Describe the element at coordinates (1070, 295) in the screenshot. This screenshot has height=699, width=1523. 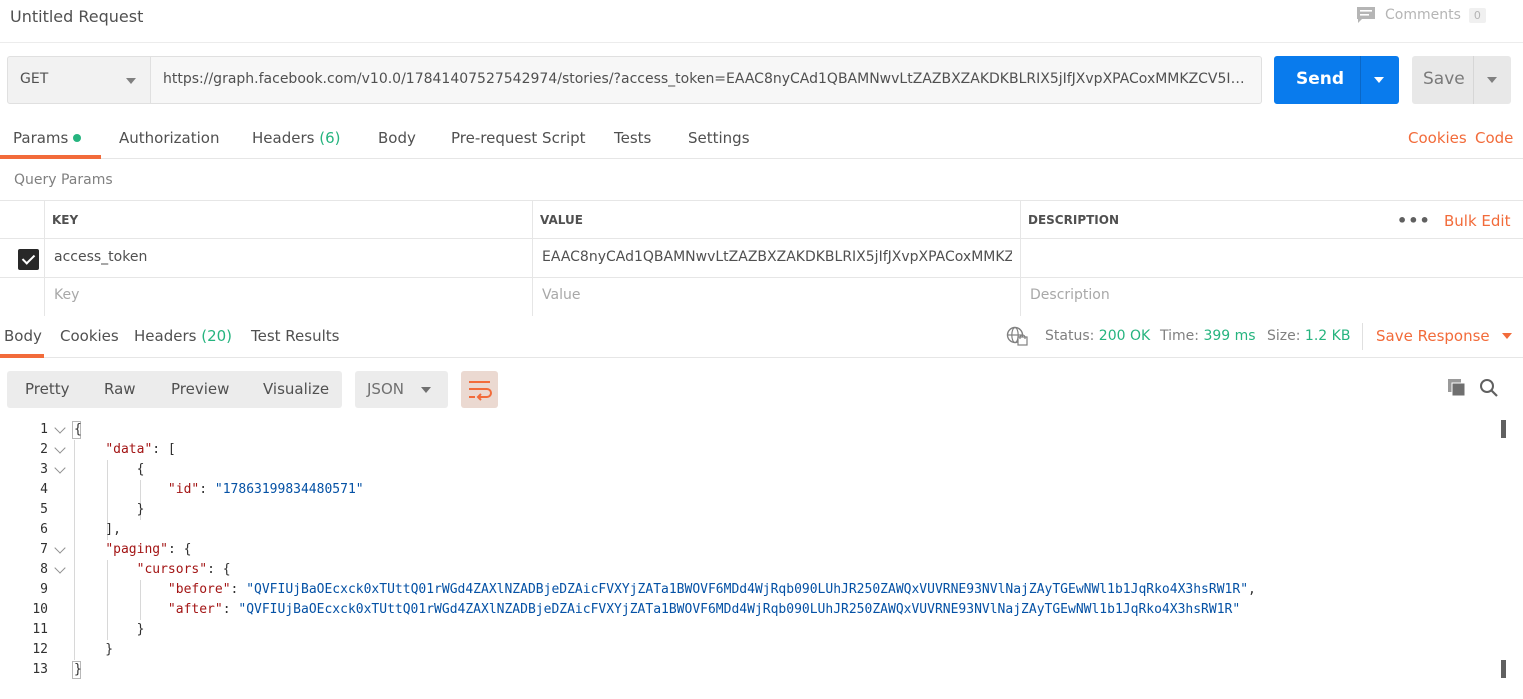
I see `new-description-input: Description` at that location.